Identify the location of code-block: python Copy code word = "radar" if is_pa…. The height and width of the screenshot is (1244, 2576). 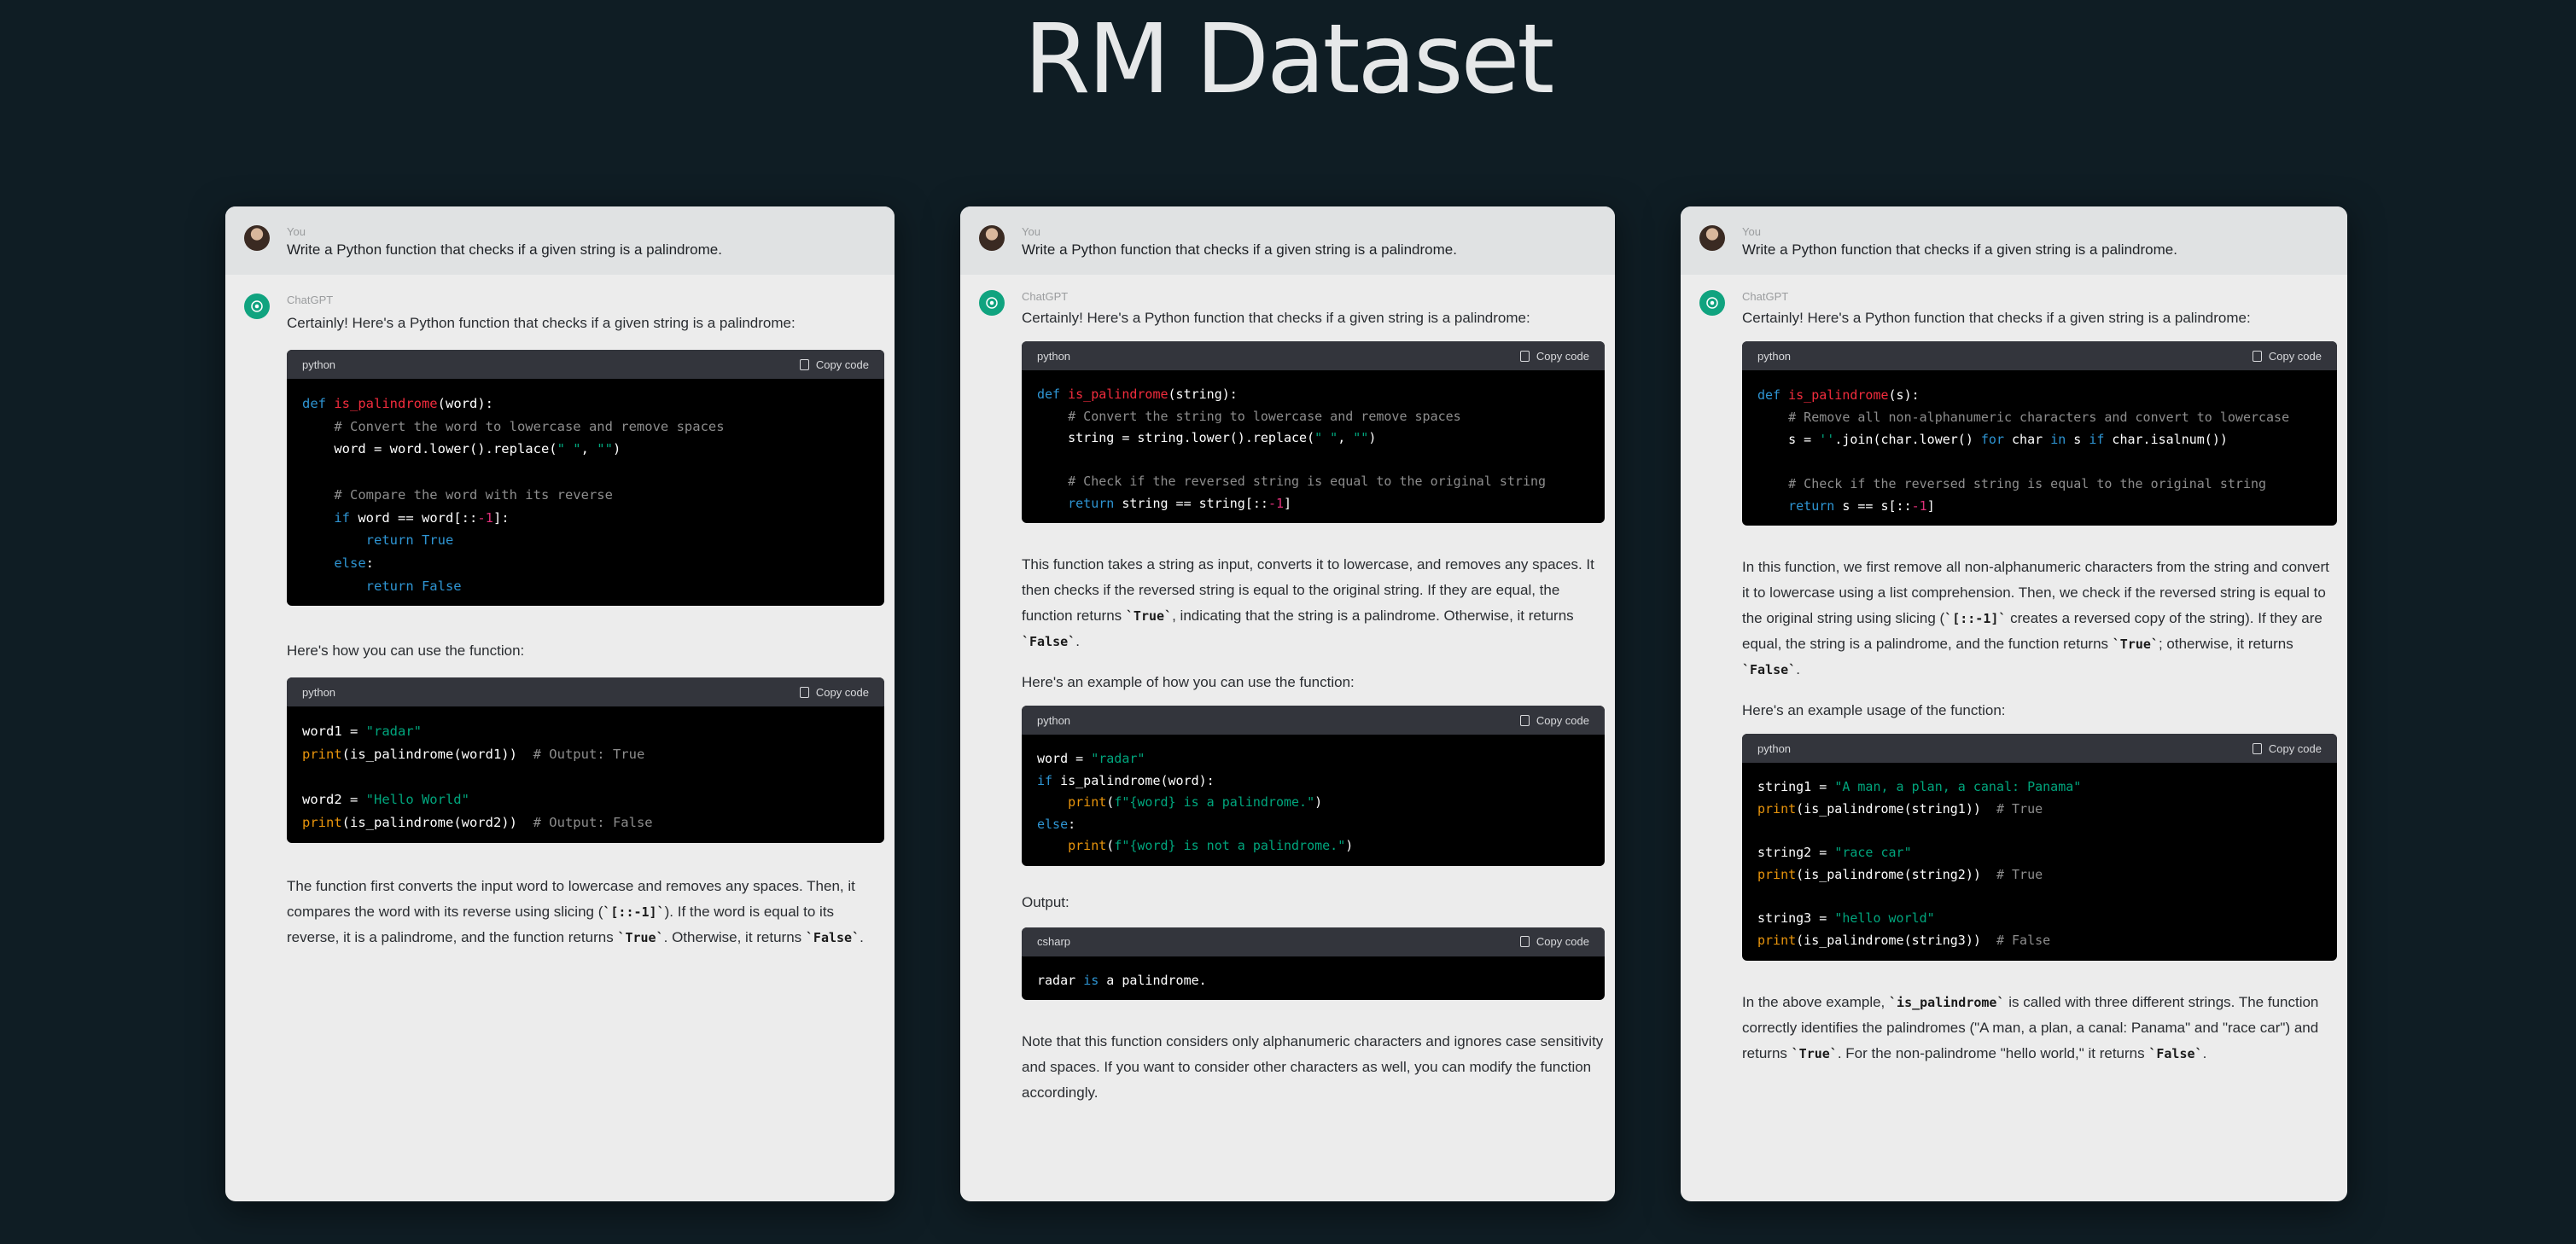
(1313, 786).